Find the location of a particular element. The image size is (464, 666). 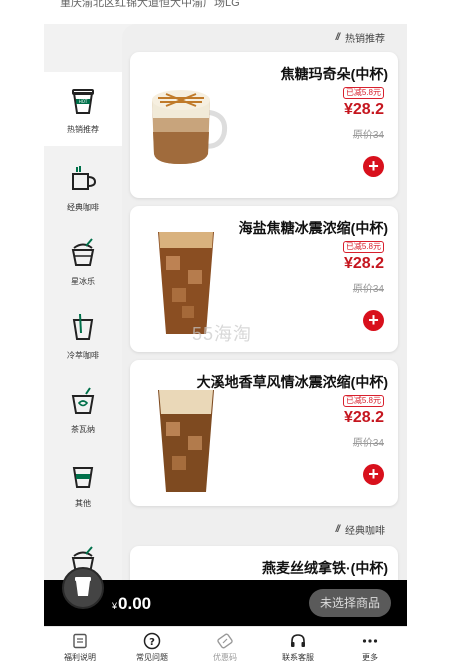

sidebar-item-label: 热销推荐 is located at coordinates (83, 129).